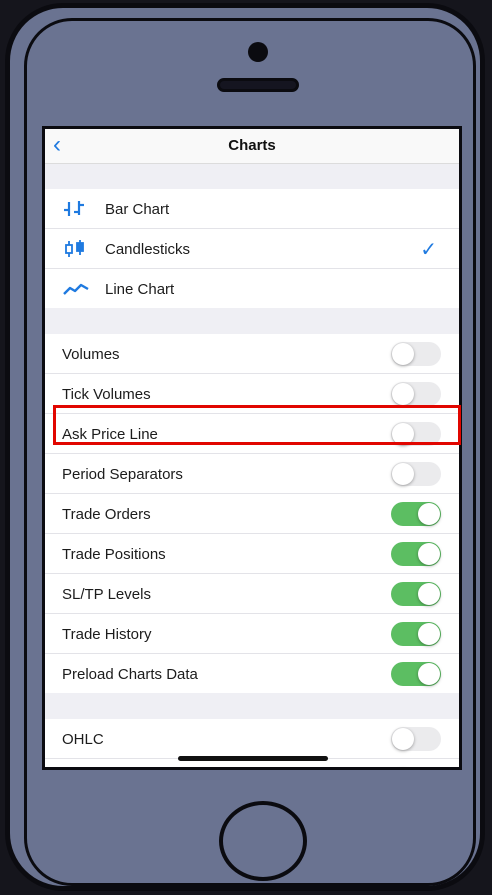 The height and width of the screenshot is (895, 492). I want to click on home-indicator, so click(253, 758).